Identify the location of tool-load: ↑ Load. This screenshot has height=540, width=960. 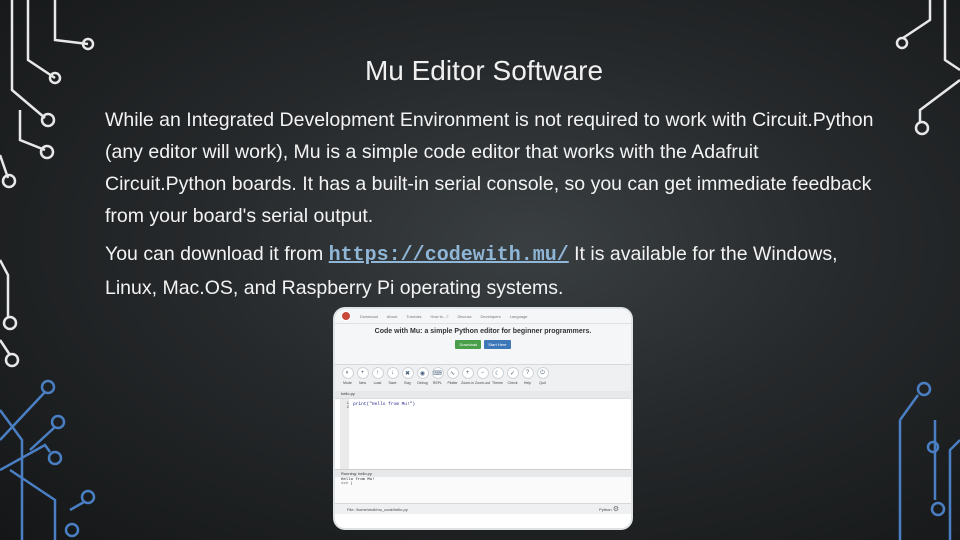
(377, 379).